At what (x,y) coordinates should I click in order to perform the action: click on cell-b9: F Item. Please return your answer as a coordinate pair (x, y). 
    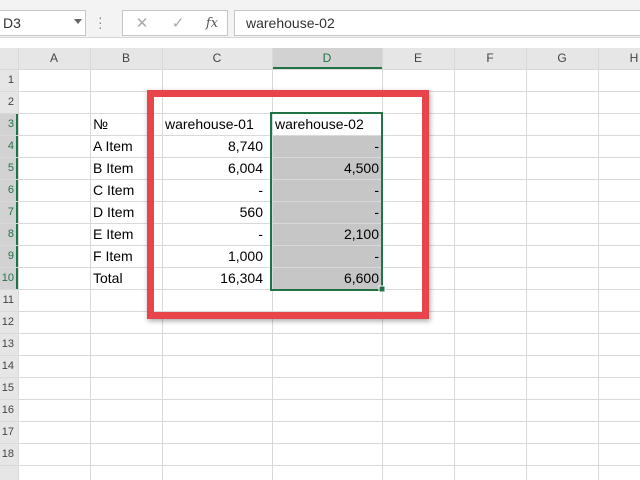
    Looking at the image, I should click on (113, 256).